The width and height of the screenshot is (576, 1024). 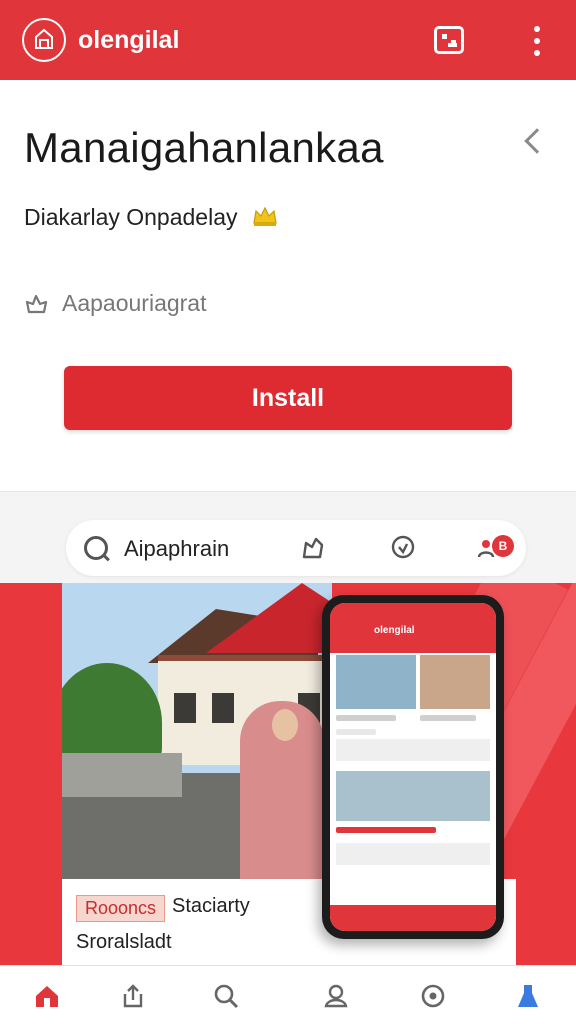 What do you see at coordinates (528, 996) in the screenshot?
I see `flask-icon` at bounding box center [528, 996].